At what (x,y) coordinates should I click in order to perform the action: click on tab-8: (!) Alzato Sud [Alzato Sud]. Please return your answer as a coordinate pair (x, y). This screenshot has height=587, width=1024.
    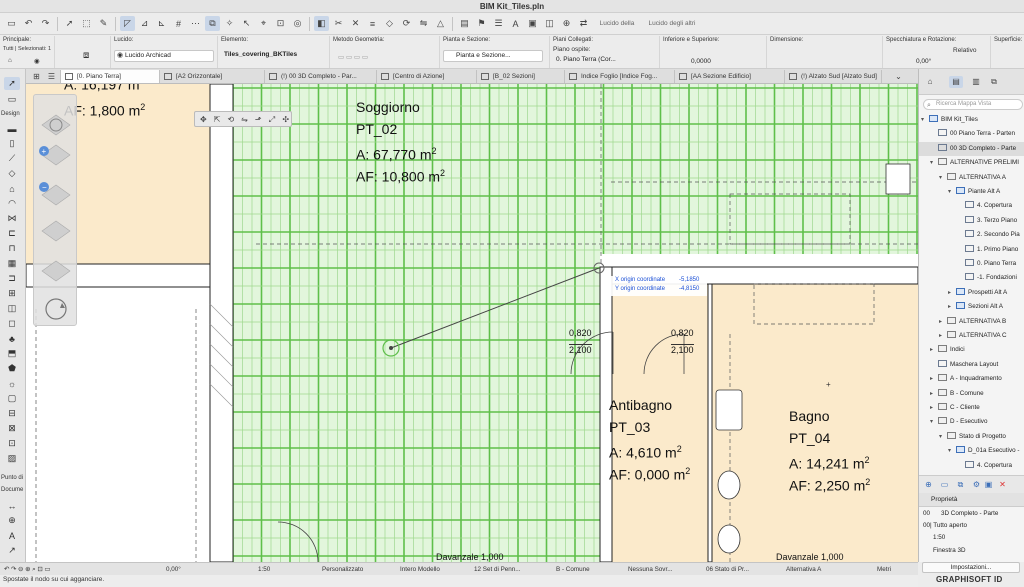
    Looking at the image, I should click on (833, 76).